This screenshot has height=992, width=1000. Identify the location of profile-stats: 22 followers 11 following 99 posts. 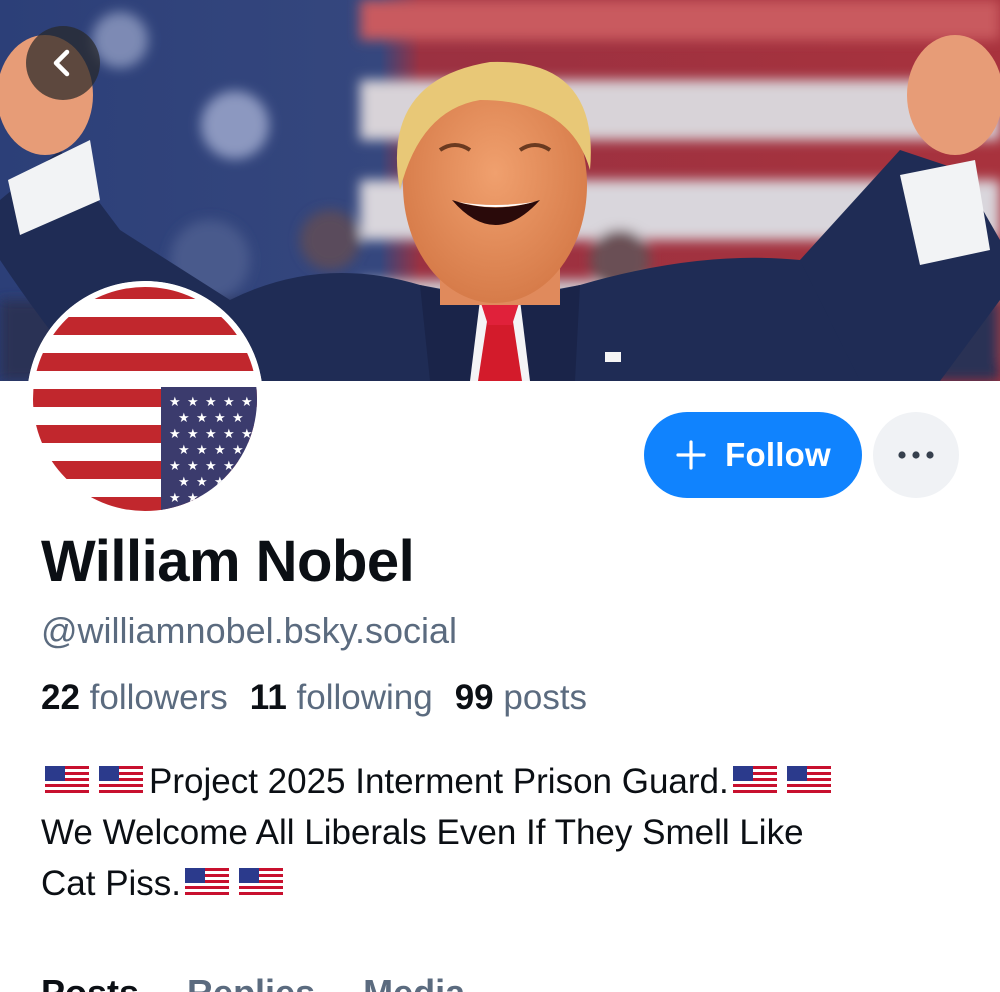
(314, 698).